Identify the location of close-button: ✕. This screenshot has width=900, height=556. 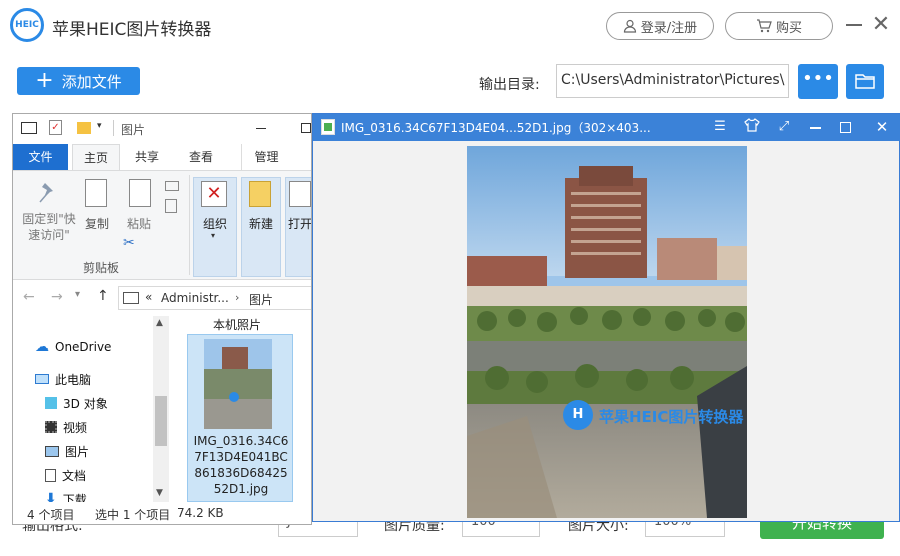
(881, 25).